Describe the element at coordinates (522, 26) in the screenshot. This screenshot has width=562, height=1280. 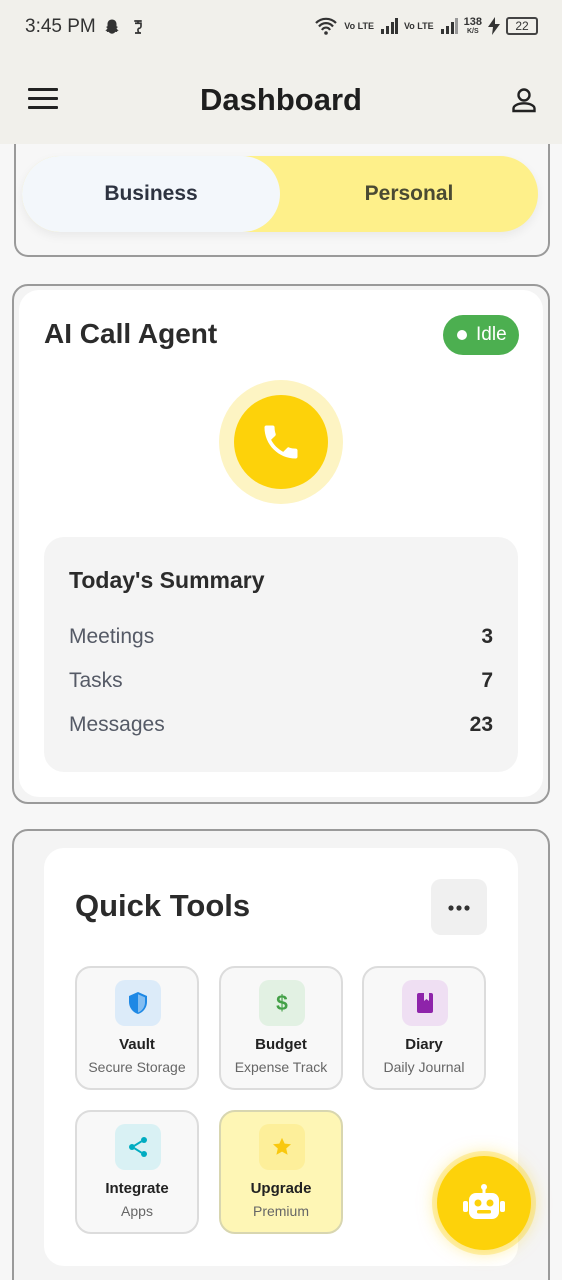
I see `battery-indicator: 22` at that location.